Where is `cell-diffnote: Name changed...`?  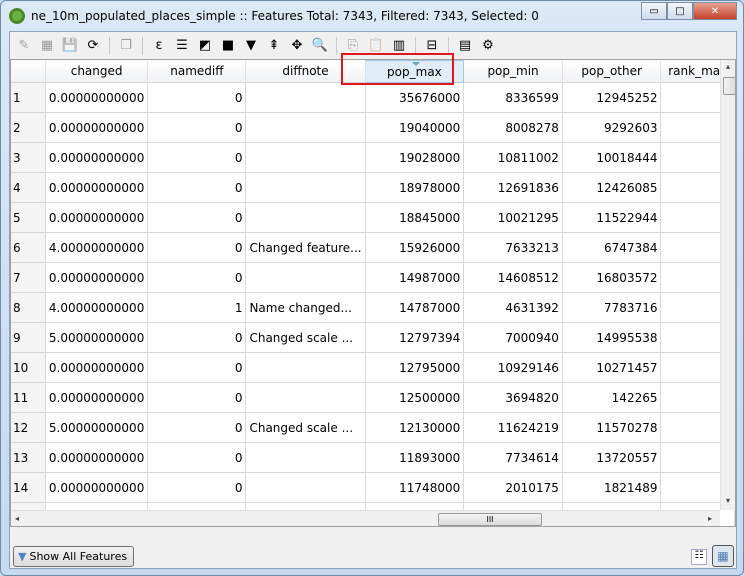 cell-diffnote: Name changed... is located at coordinates (305, 307).